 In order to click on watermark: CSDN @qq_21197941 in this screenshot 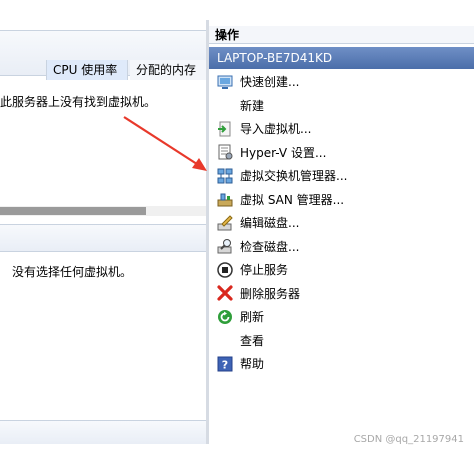, I will do `click(408, 439)`.